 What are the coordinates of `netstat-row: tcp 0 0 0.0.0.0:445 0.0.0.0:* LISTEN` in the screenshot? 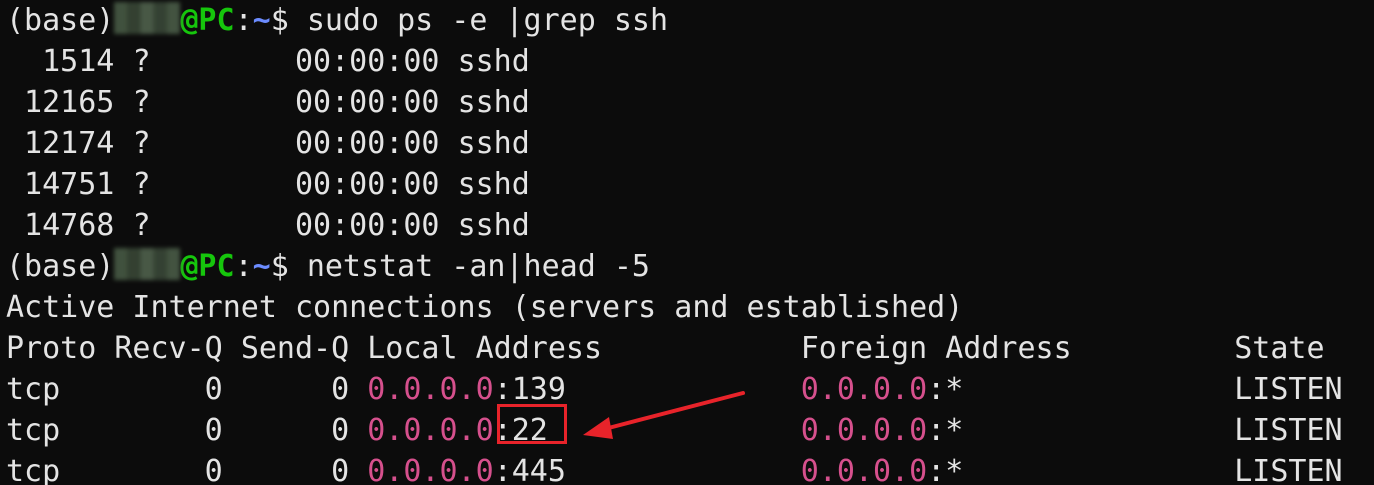 It's located at (690, 468).